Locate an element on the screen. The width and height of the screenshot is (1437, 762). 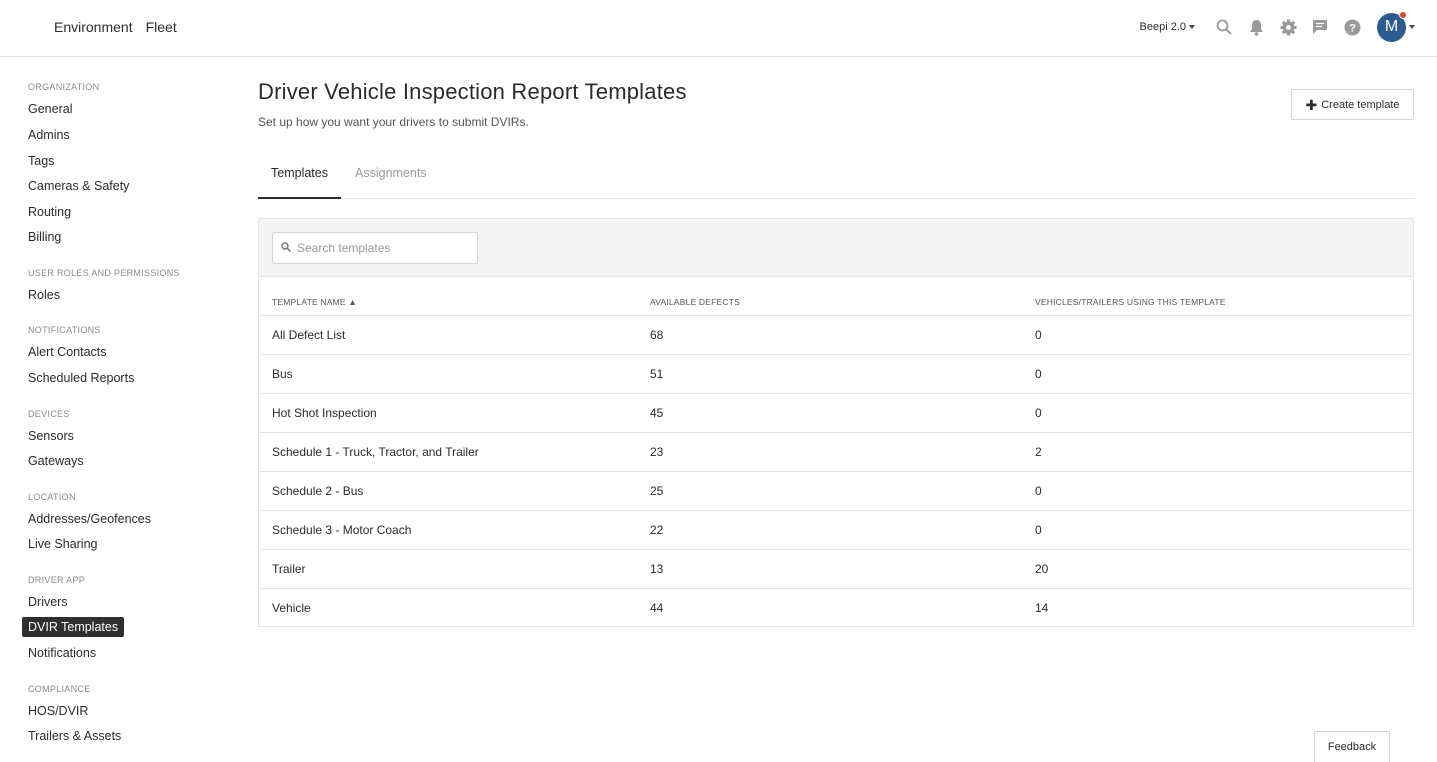
create-template-button: ✚ Create template is located at coordinates (1352, 104).